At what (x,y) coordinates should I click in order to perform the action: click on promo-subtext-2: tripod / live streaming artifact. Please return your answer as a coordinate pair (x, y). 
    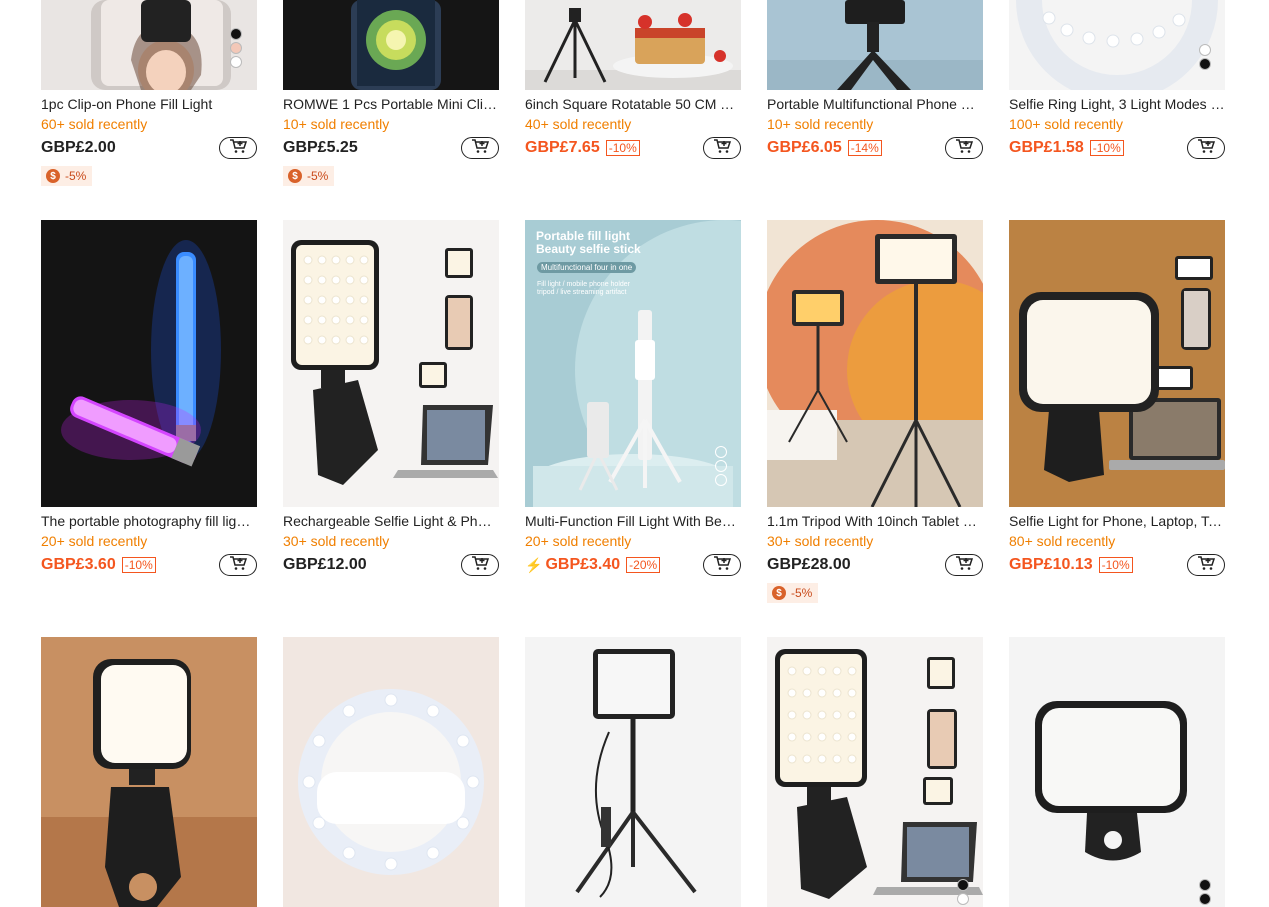
    Looking at the image, I should click on (582, 292).